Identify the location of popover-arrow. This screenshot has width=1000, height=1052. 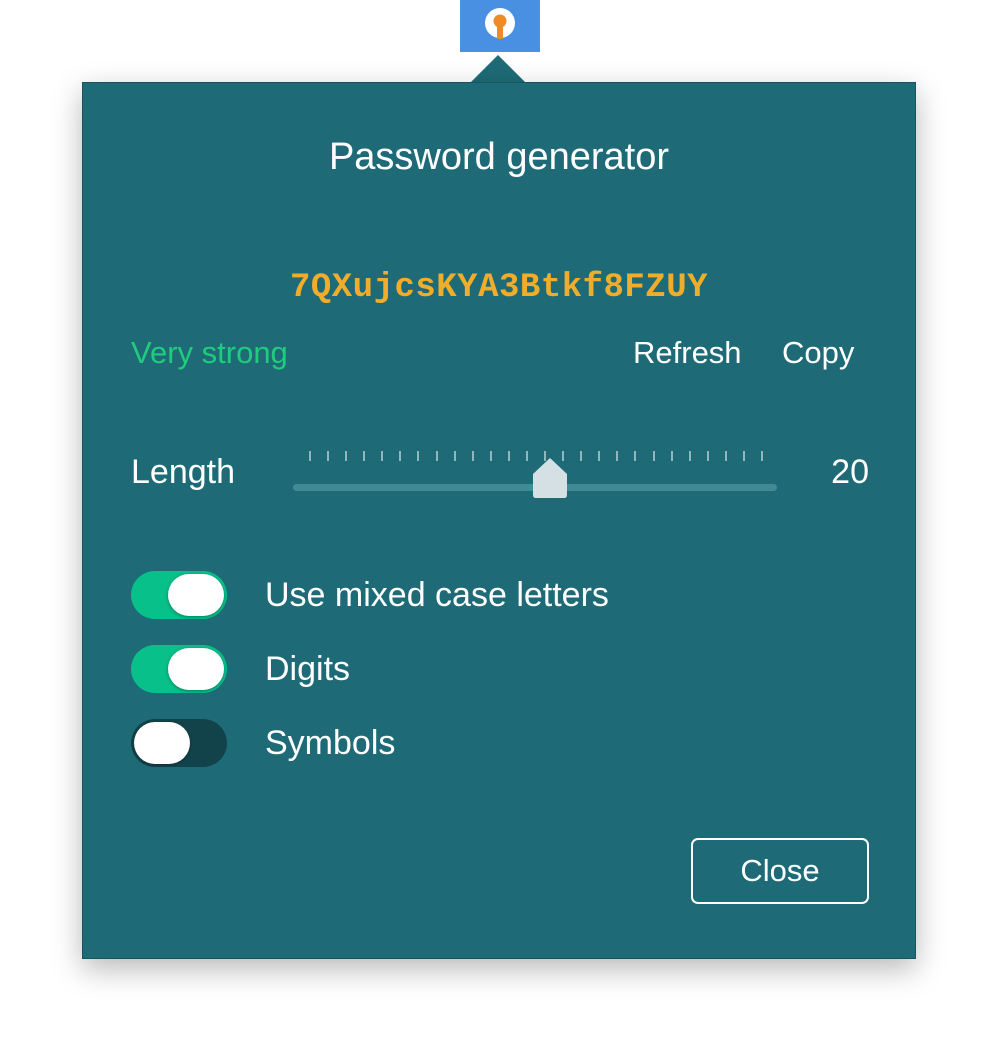
(498, 69).